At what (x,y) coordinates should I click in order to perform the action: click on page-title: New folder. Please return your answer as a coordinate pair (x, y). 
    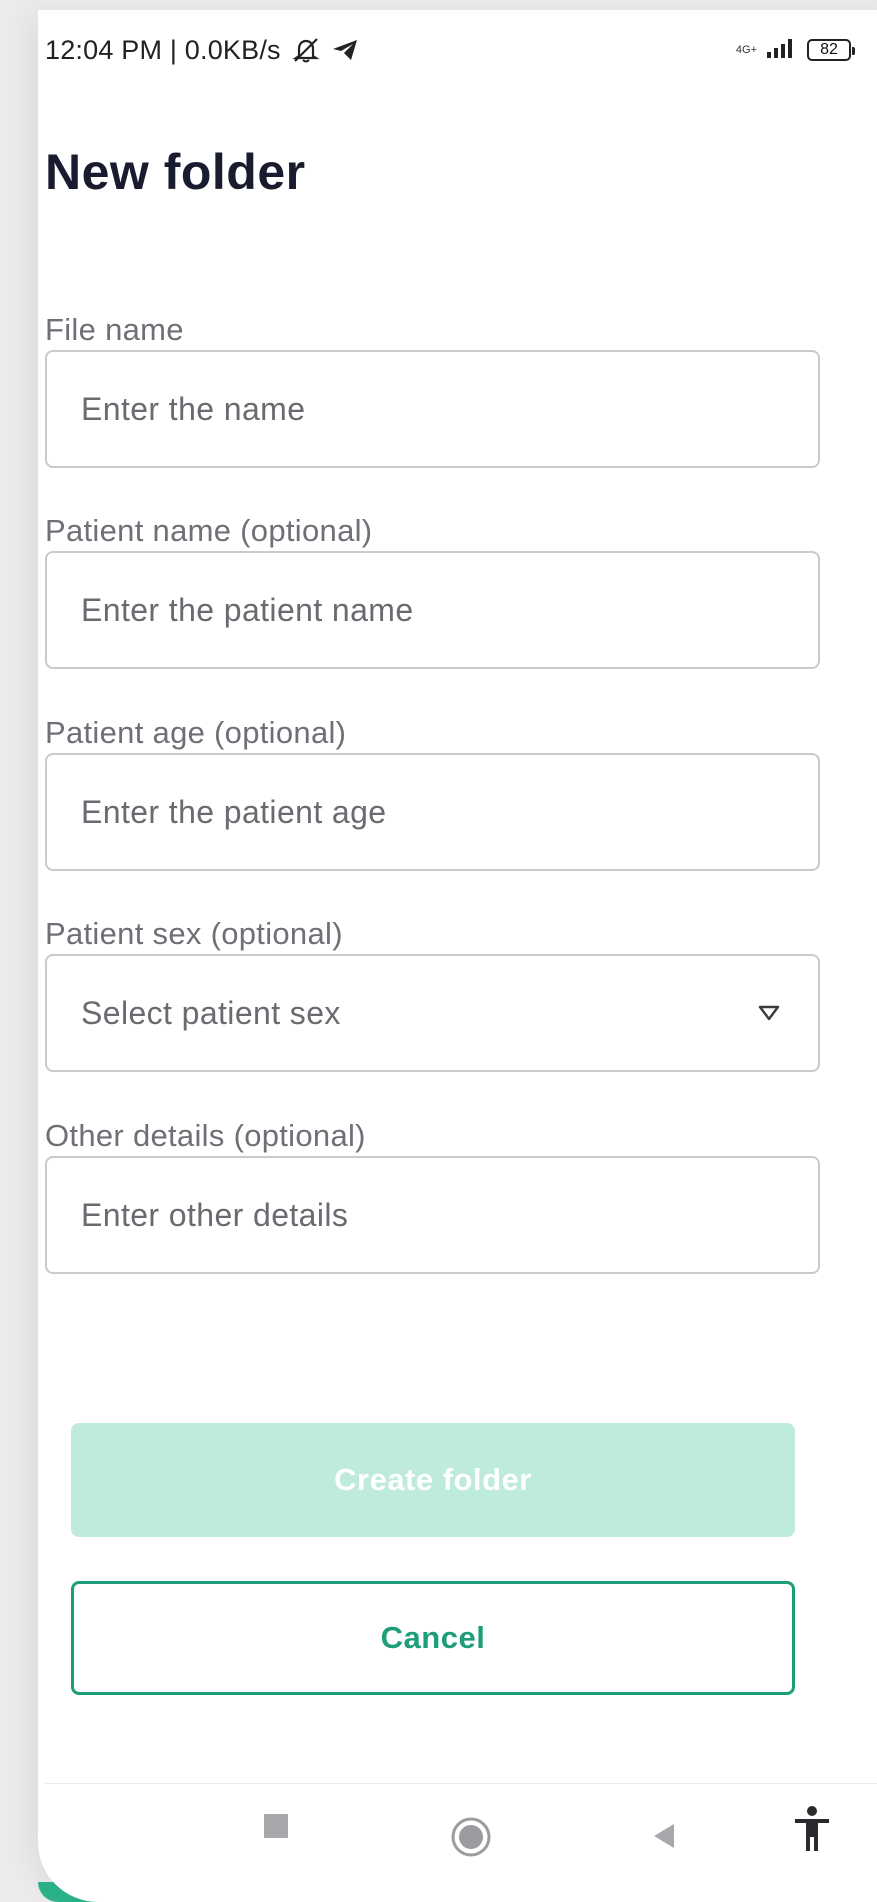
    Looking at the image, I should click on (175, 172).